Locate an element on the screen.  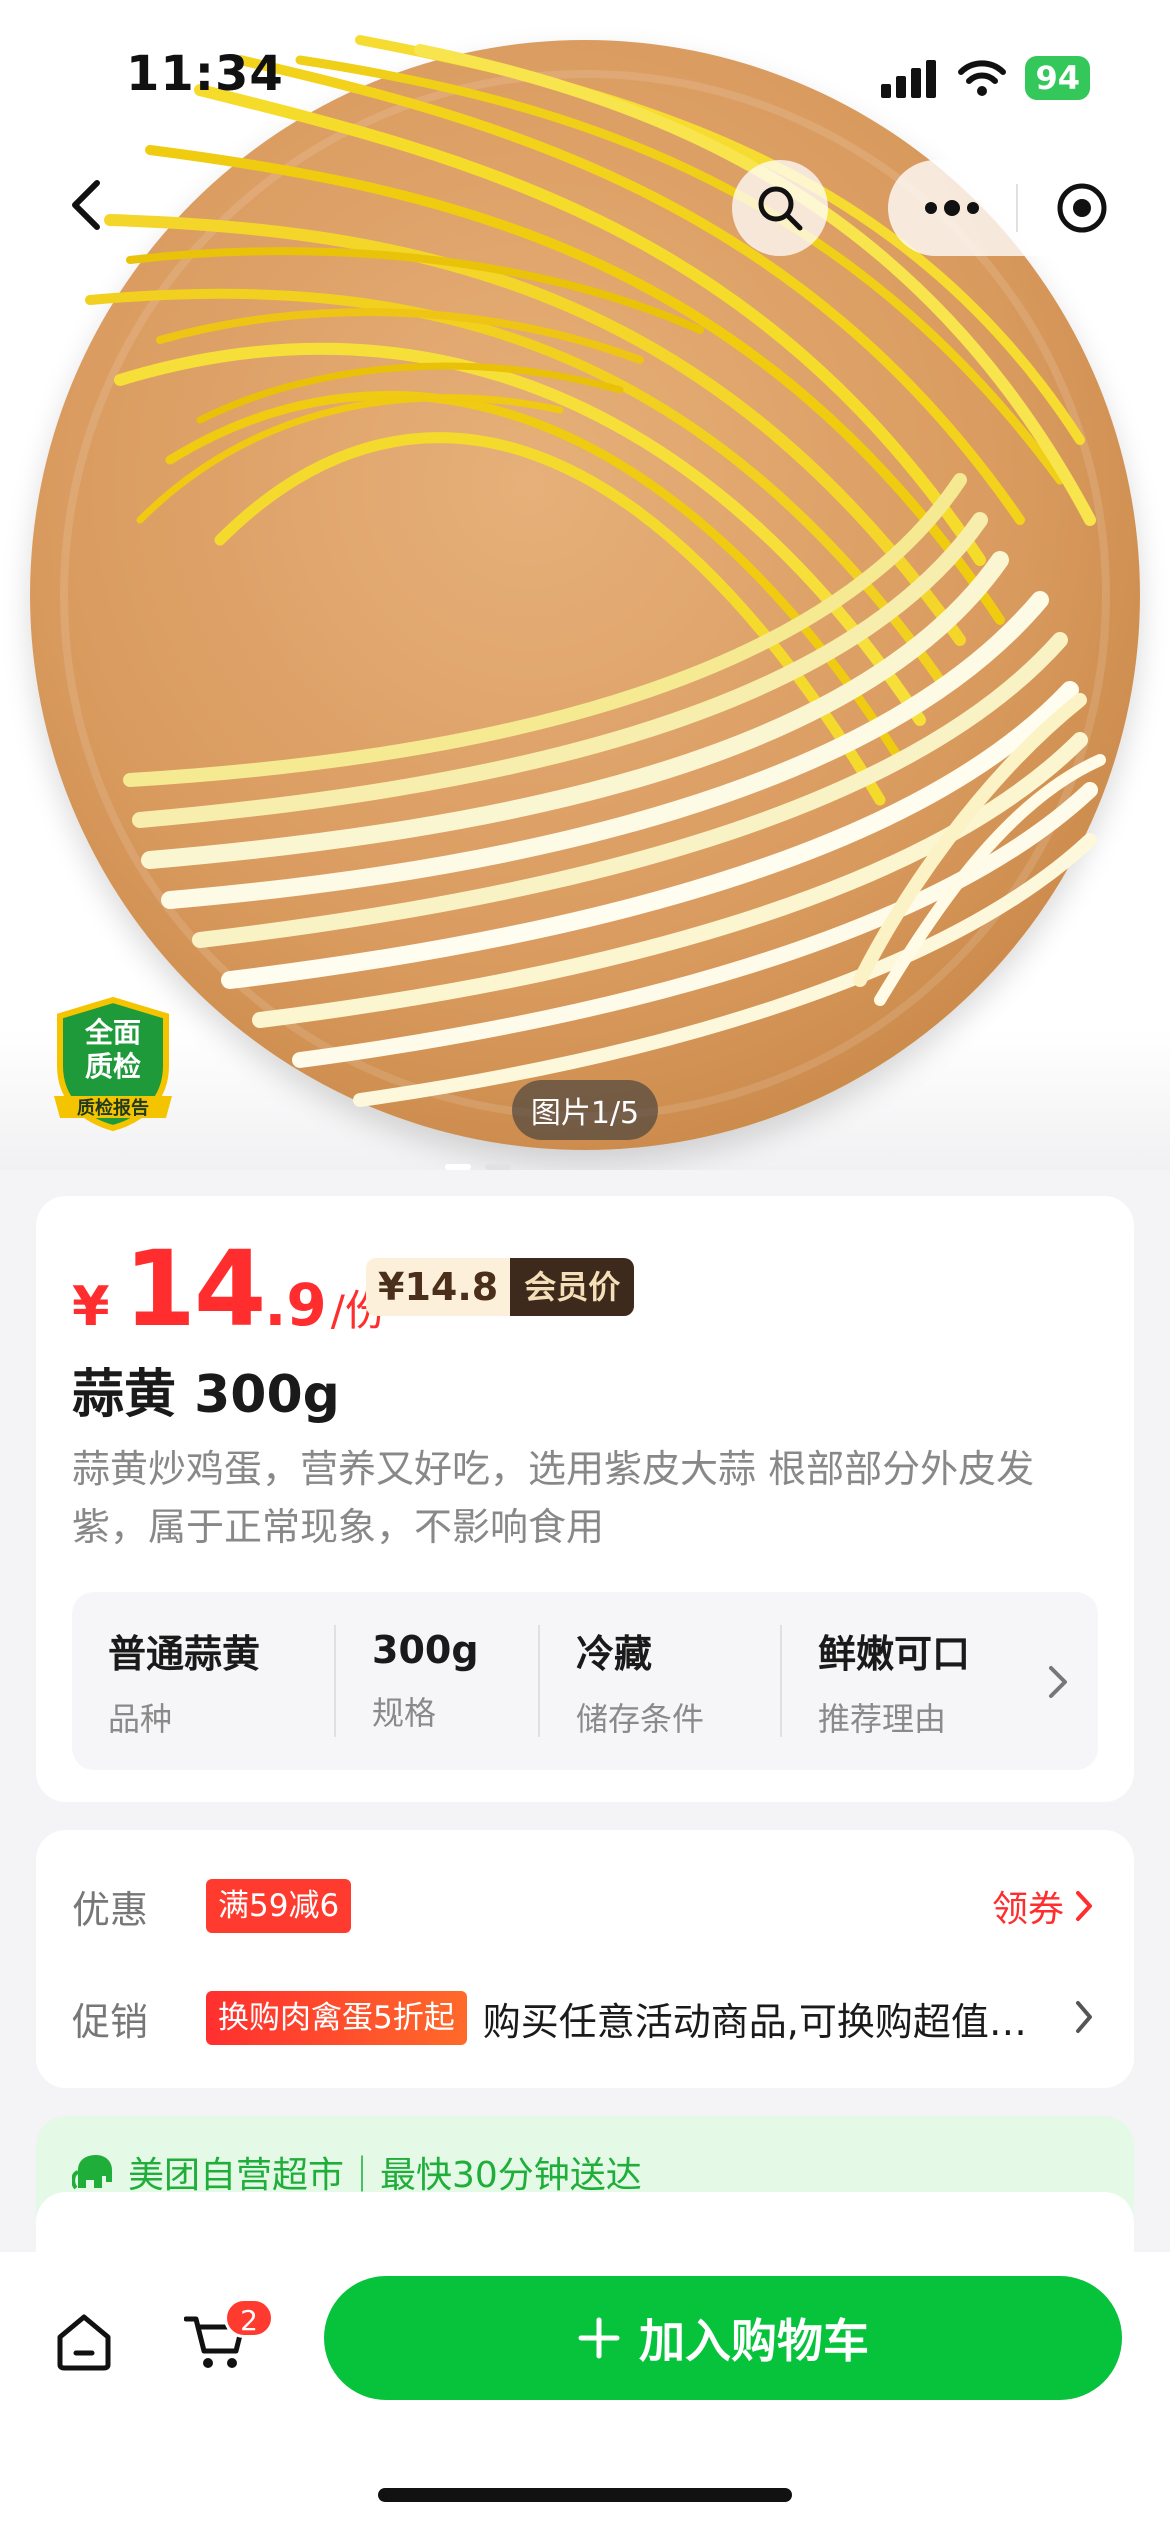
home-icon is located at coordinates (84, 2342).